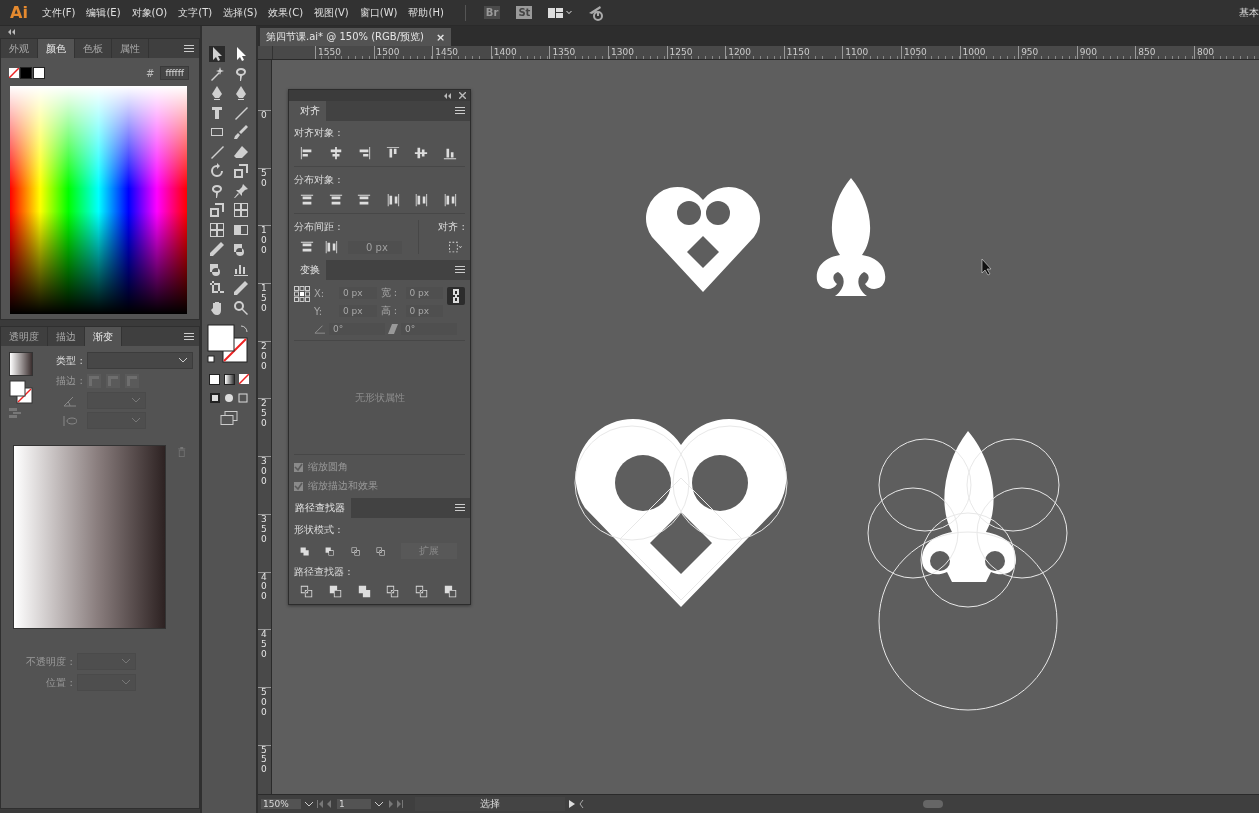 This screenshot has width=1259, height=813. Describe the element at coordinates (241, 73) in the screenshot. I see `lasso-icon` at that location.